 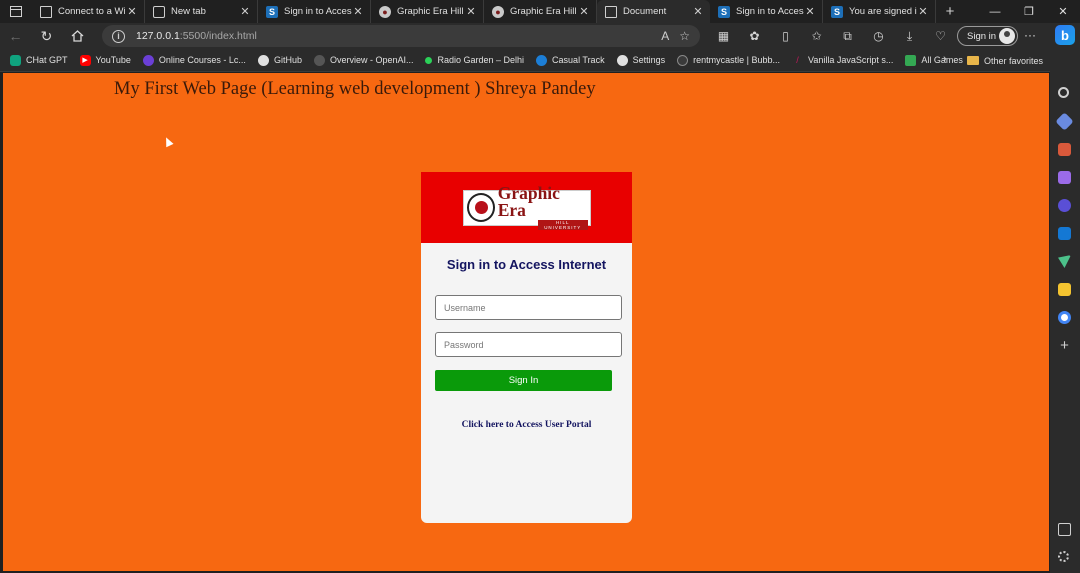 I want to click on bookmark-radio-garden: Radio Garden – Delhi, so click(x=474, y=60).